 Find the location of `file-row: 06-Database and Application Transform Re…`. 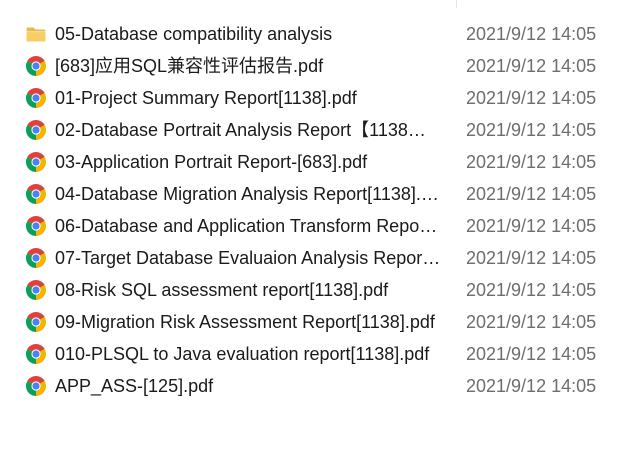

file-row: 06-Database and Application Transform Re… is located at coordinates (319, 226).